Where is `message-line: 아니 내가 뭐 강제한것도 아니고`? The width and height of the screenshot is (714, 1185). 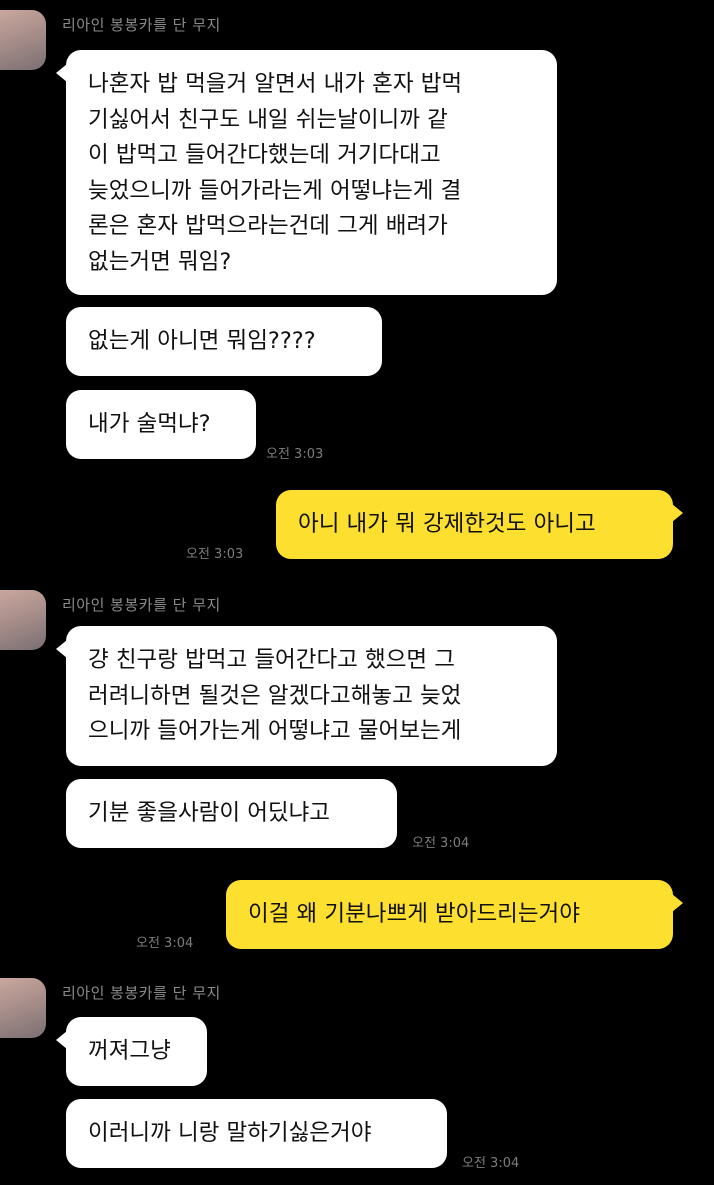 message-line: 아니 내가 뭐 강제한것도 아니고 is located at coordinates (447, 524).